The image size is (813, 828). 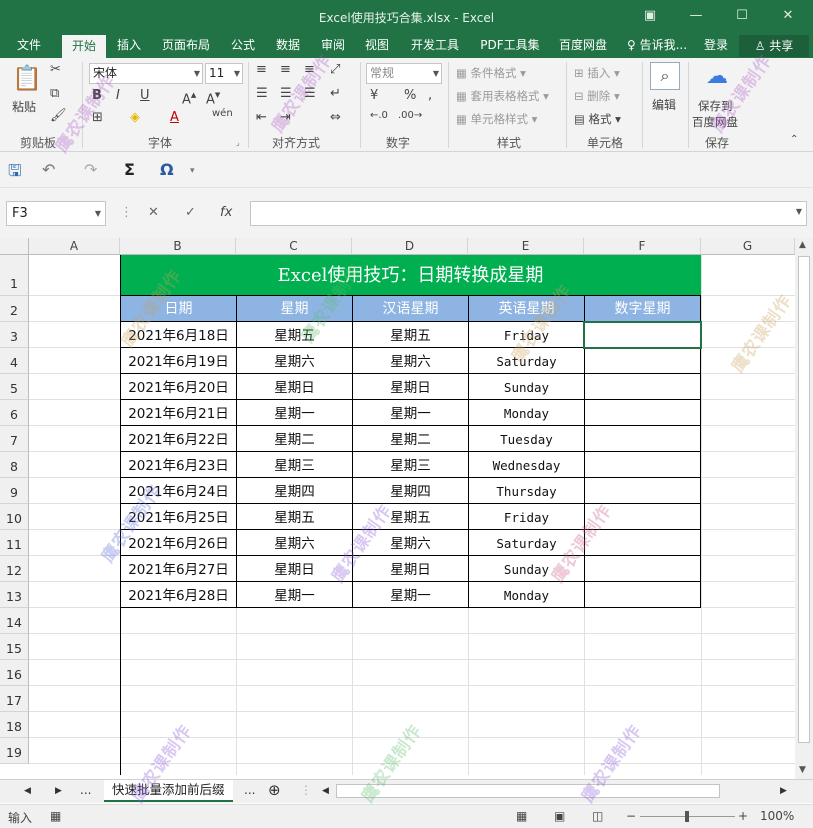 I want to click on row-header: 5, so click(x=14, y=387).